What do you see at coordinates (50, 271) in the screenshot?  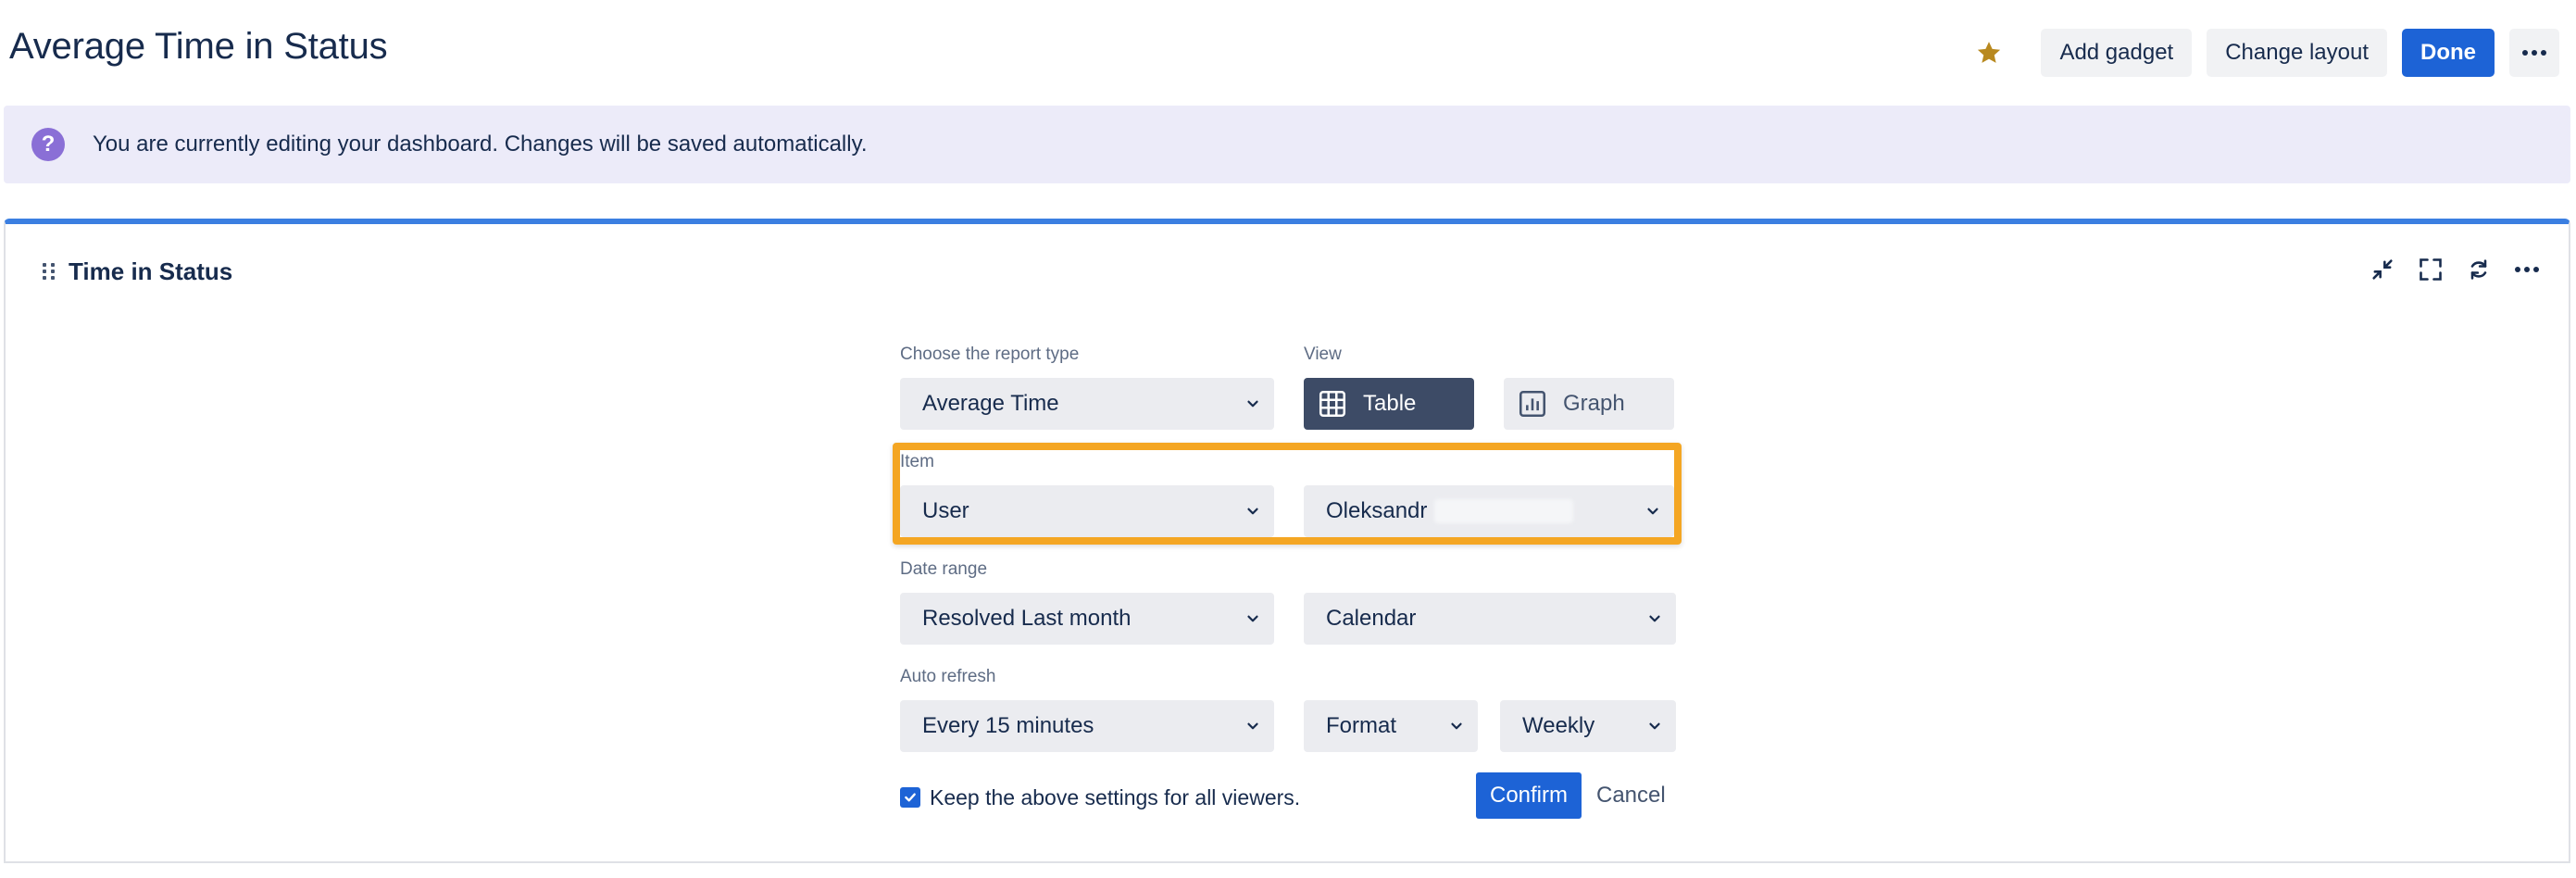 I see `drag-handle-icon` at bounding box center [50, 271].